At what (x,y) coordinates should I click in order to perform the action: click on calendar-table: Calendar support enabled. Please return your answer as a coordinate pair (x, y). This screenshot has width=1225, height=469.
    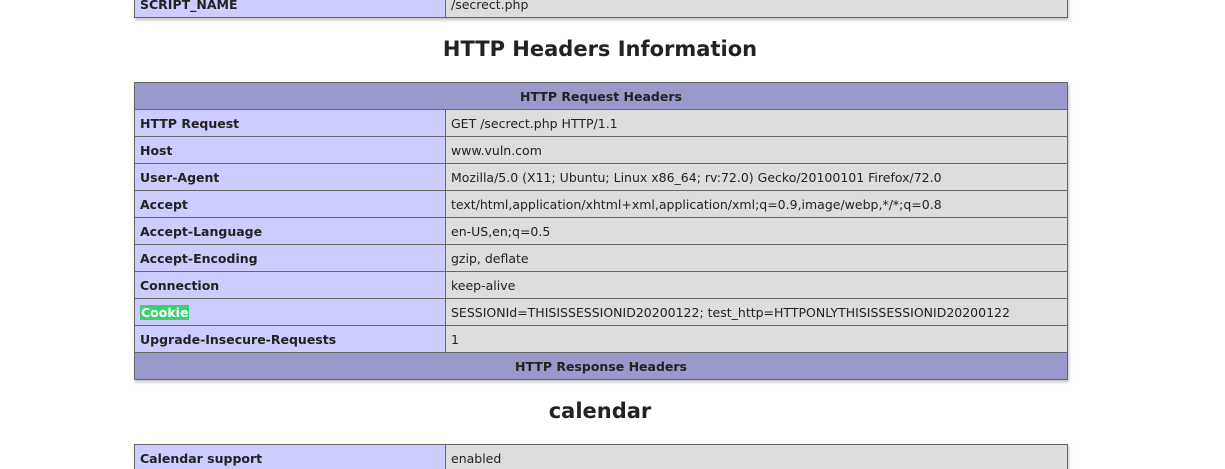
    Looking at the image, I should click on (601, 456).